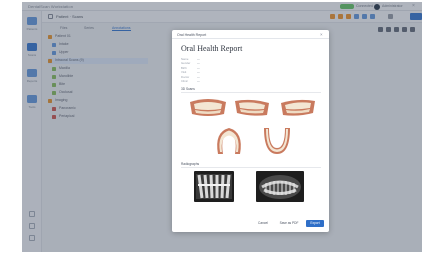  I want to click on export-button: Export, so click(315, 223).